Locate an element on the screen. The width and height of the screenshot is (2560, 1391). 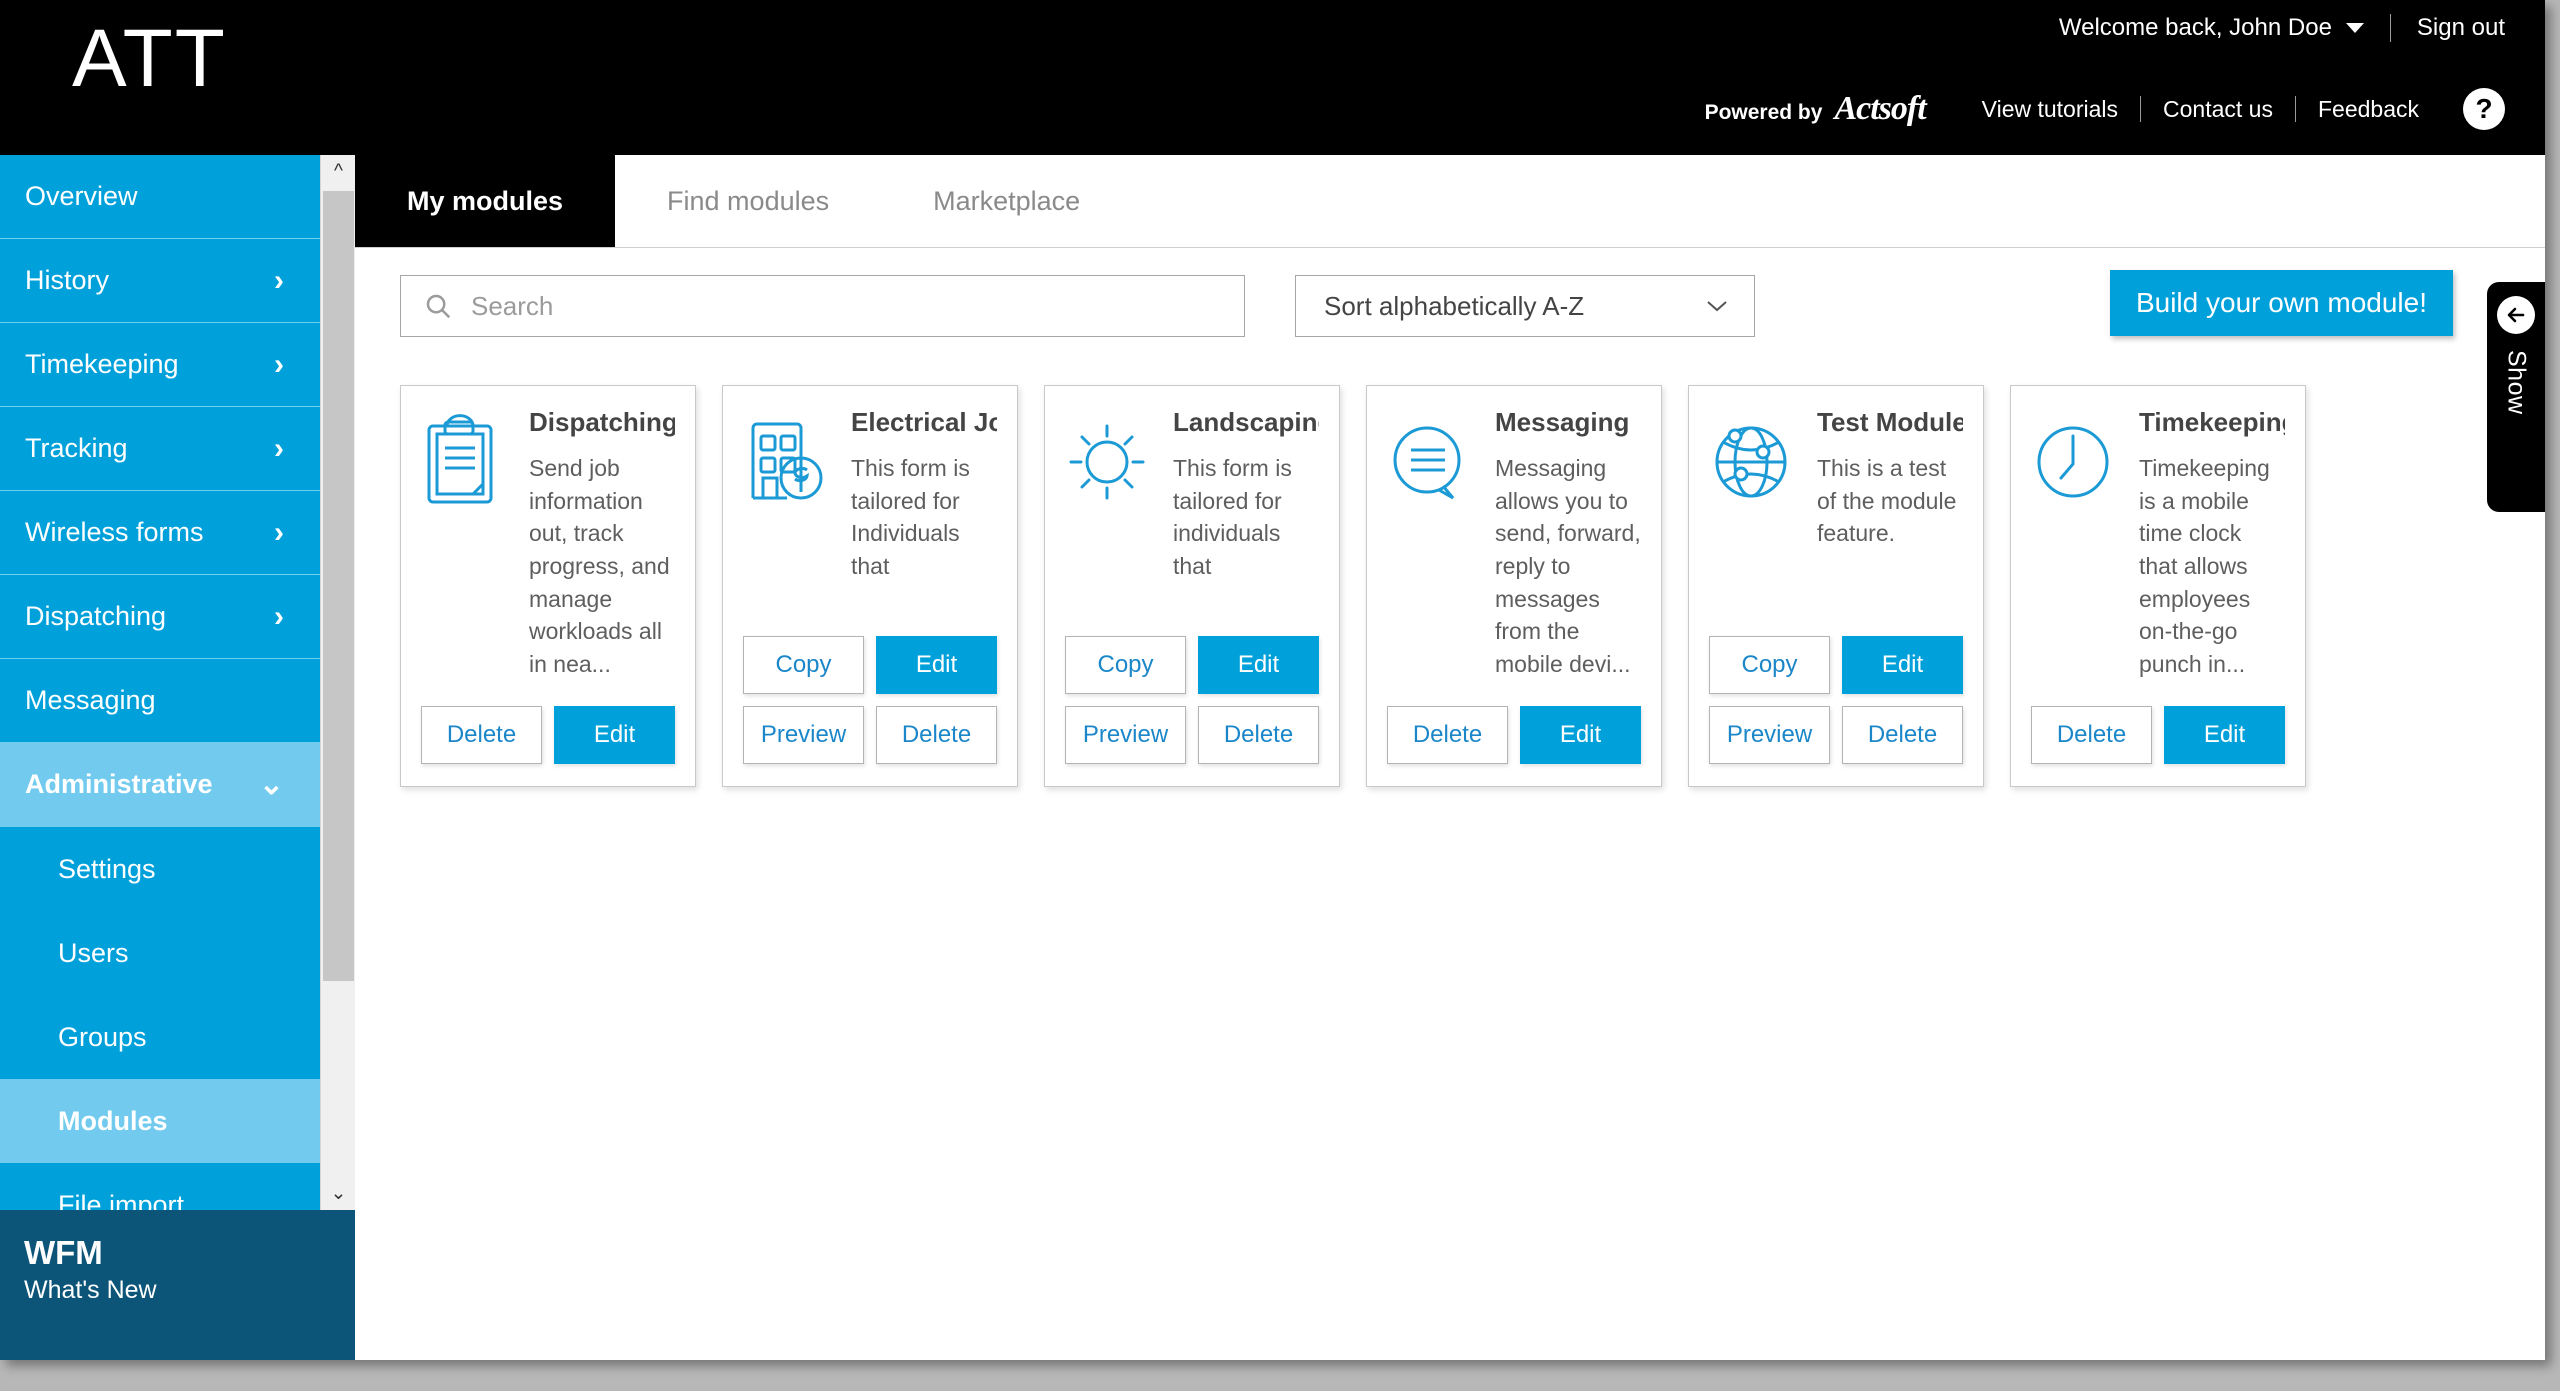
sidebar-item-label: Timekeeping is located at coordinates (102, 364).